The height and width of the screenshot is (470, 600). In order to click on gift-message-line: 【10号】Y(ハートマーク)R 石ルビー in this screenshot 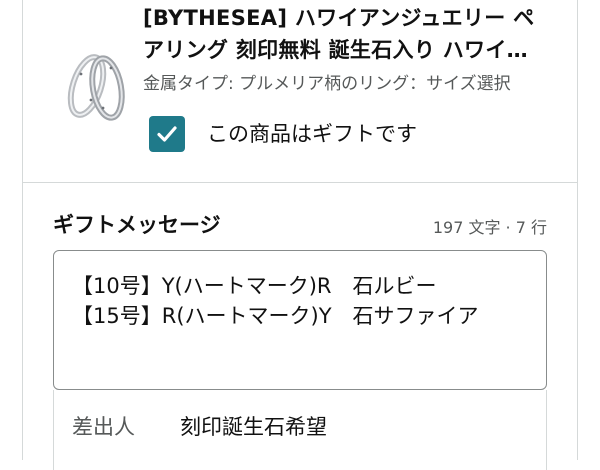, I will do `click(254, 286)`.